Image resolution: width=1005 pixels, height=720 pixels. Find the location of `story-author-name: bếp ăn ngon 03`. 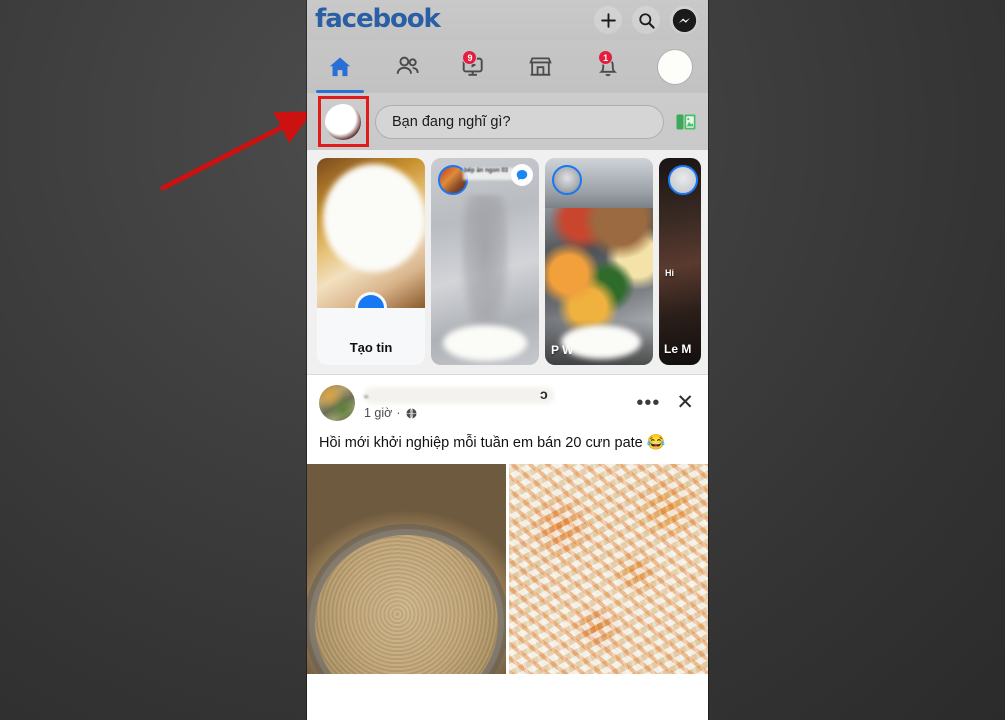

story-author-name: bếp ăn ngon 03 is located at coordinates (486, 171).